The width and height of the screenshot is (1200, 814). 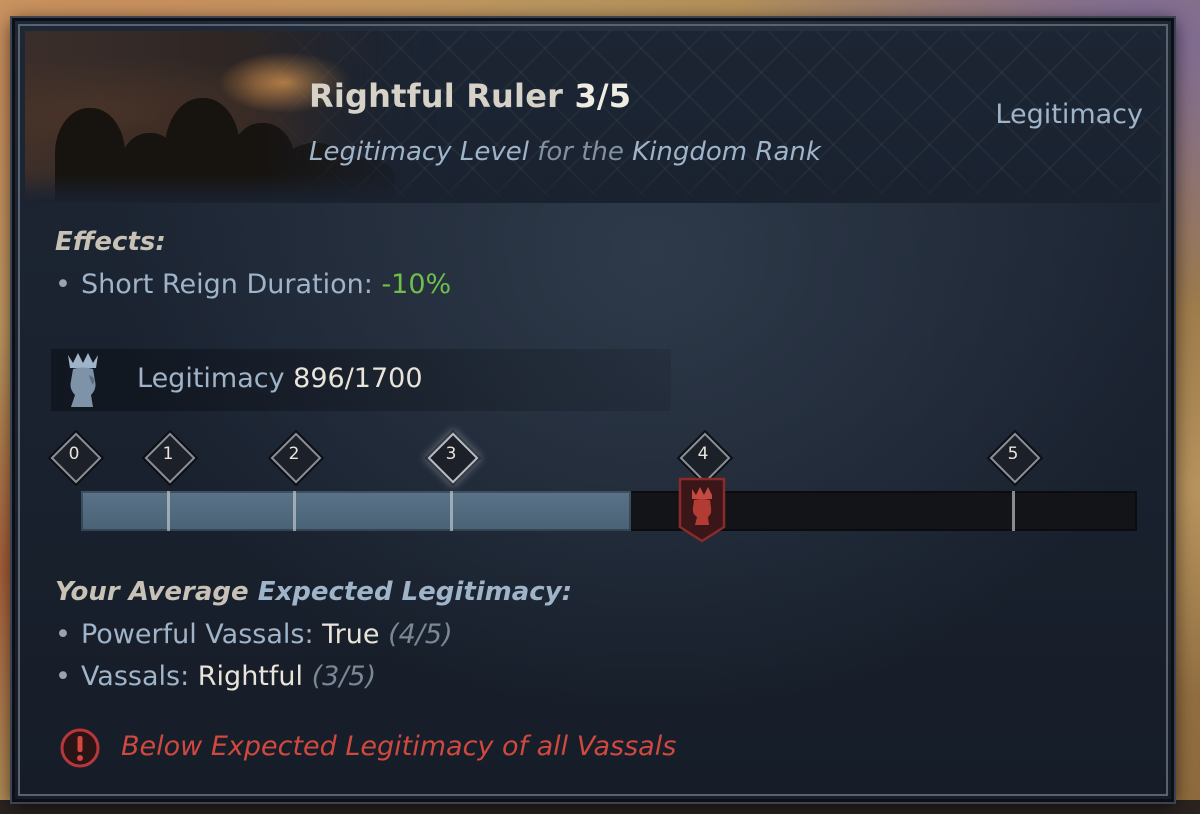 I want to click on expected-legitimacy-heading: Your Average Expected Legitimacy:, so click(x=313, y=592).